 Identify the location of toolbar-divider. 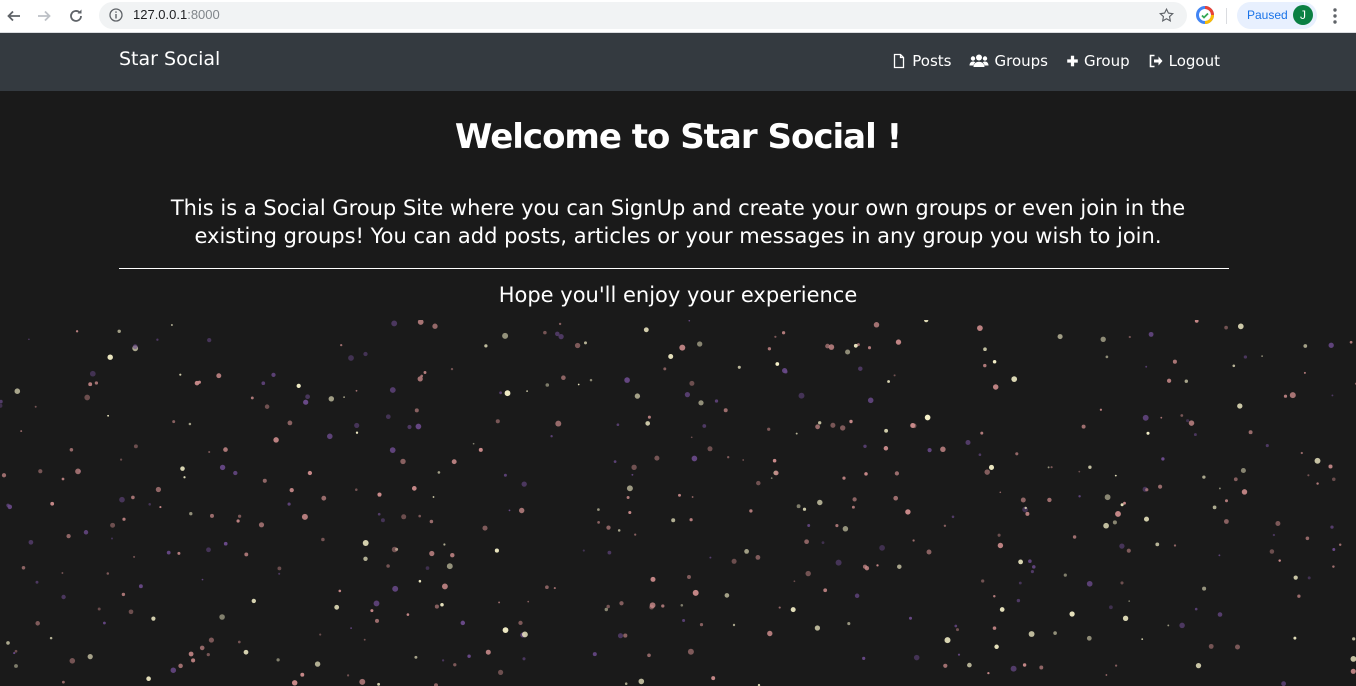
(1226, 16).